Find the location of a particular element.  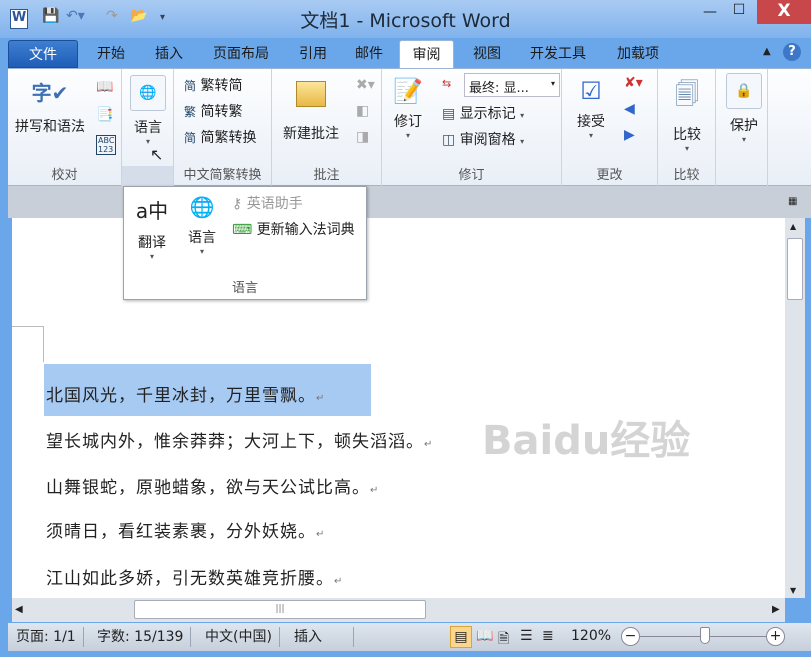

print-layout-icon: ▤ is located at coordinates (461, 637).